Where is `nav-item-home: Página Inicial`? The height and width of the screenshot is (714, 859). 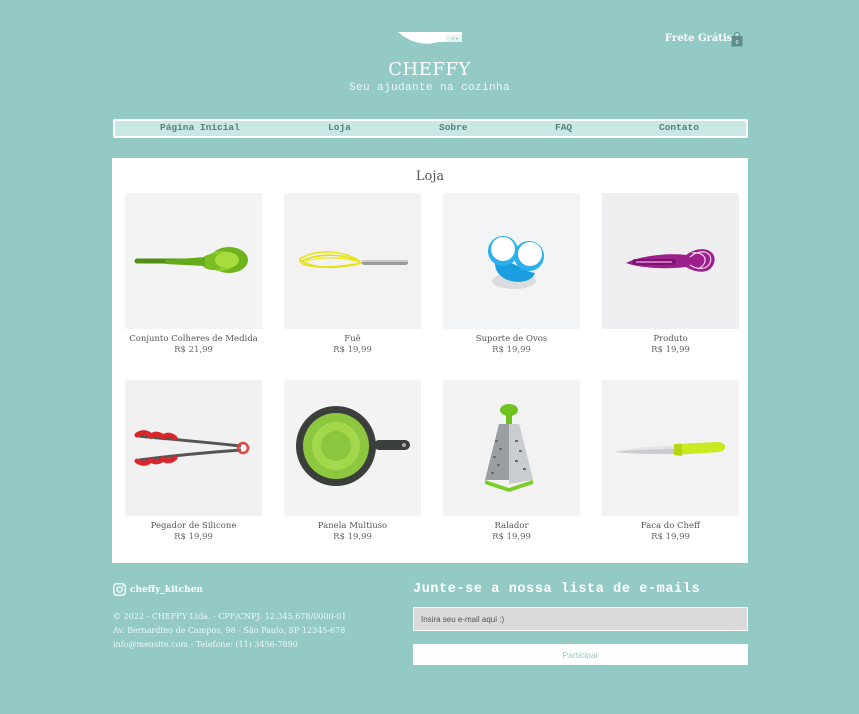 nav-item-home: Página Inicial is located at coordinates (200, 127).